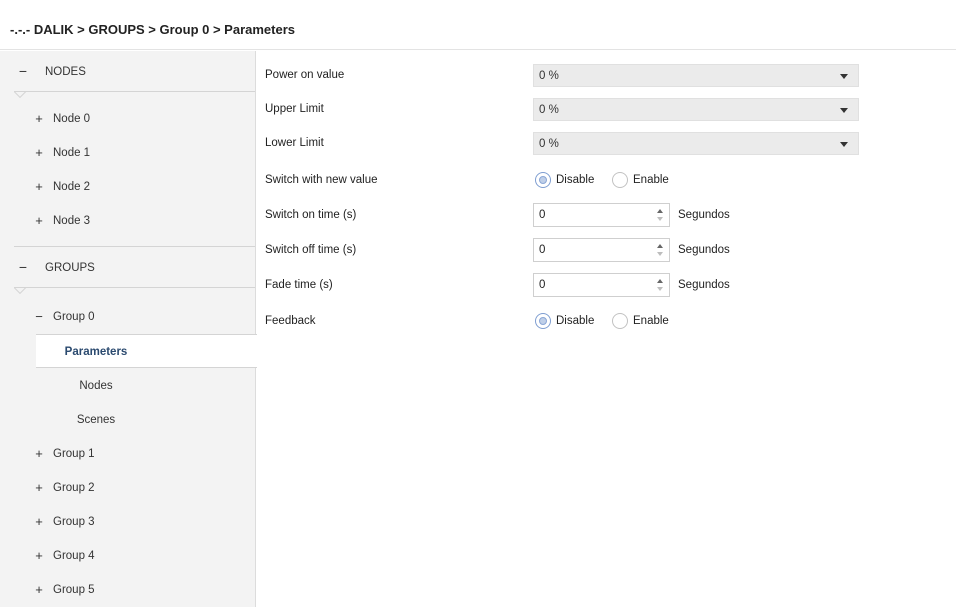 The height and width of the screenshot is (607, 956). I want to click on sidebar-item-label: Group 1, so click(74, 454).